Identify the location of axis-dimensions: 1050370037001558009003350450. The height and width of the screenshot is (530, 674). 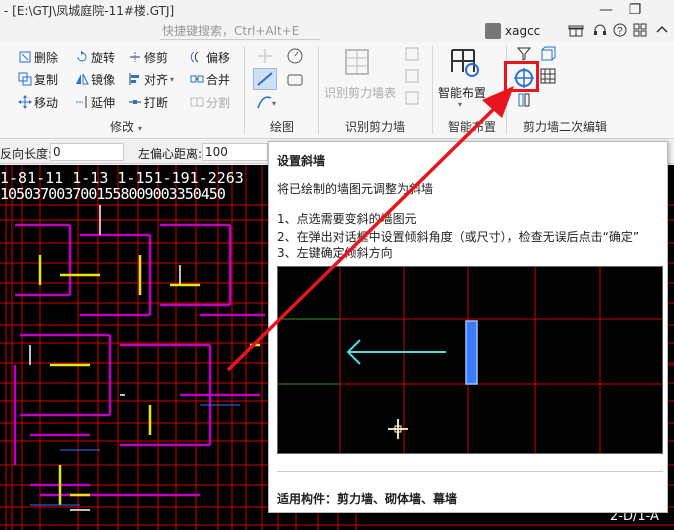
(113, 194).